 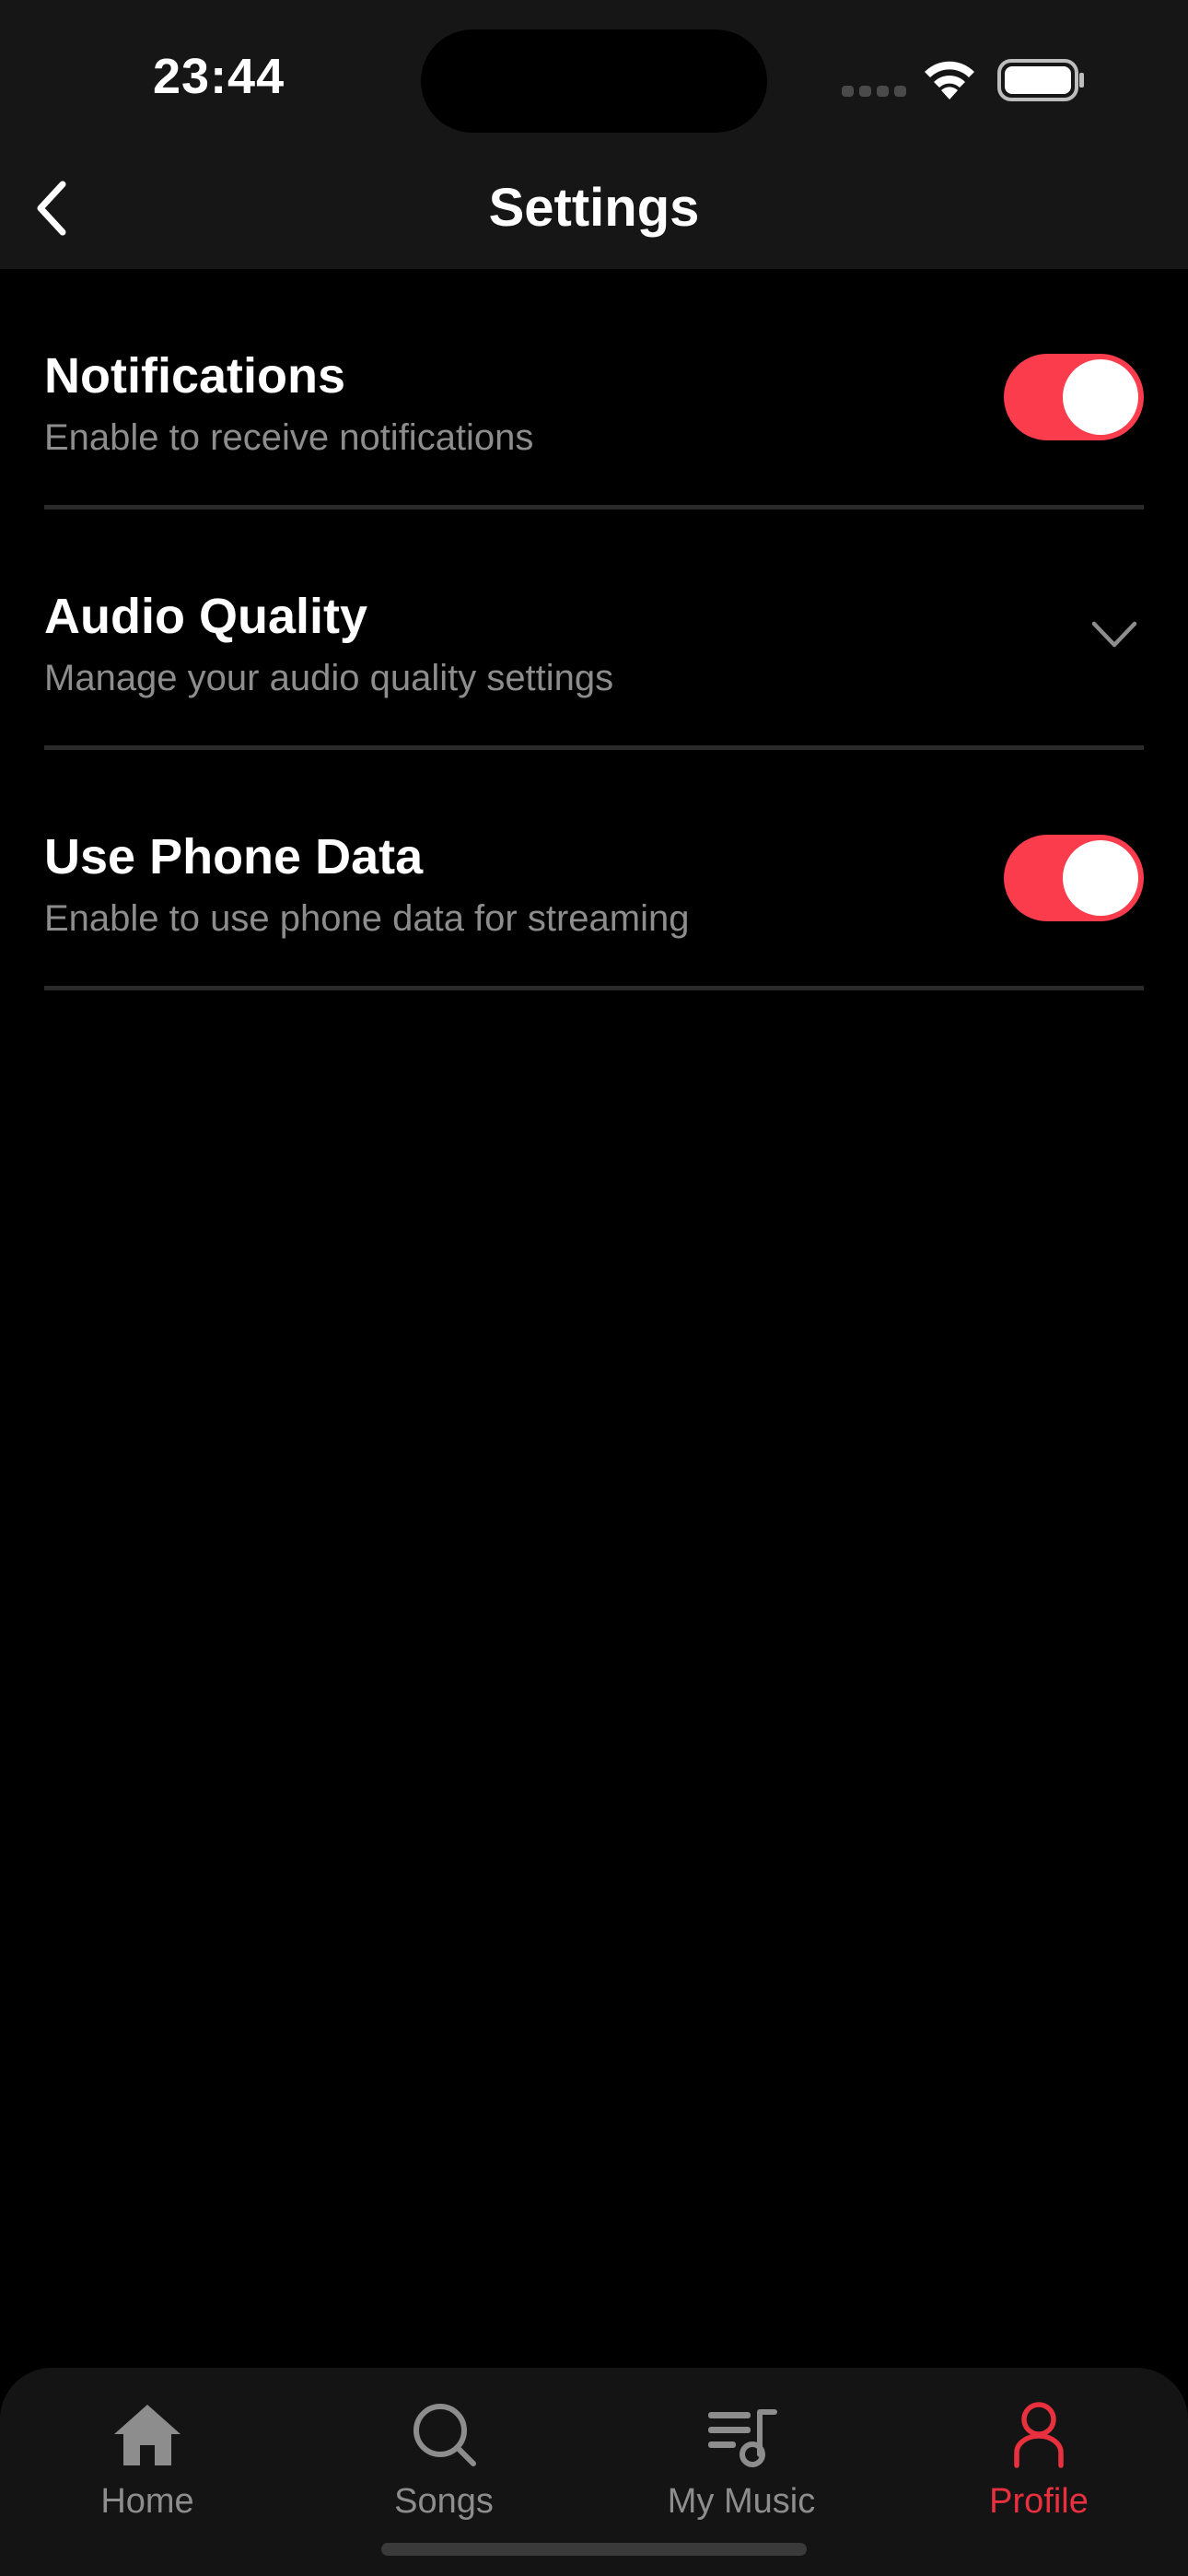 I want to click on search-icon, so click(x=444, y=2435).